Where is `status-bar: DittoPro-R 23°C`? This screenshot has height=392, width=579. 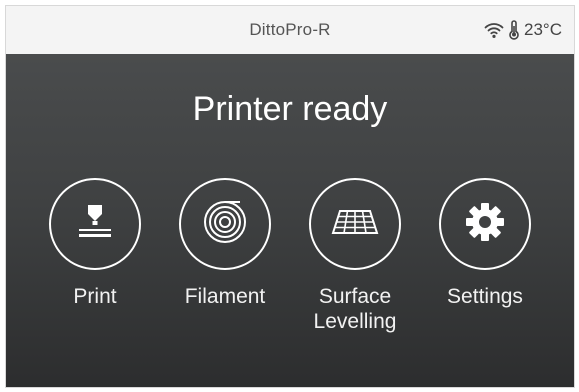 status-bar: DittoPro-R 23°C is located at coordinates (290, 30).